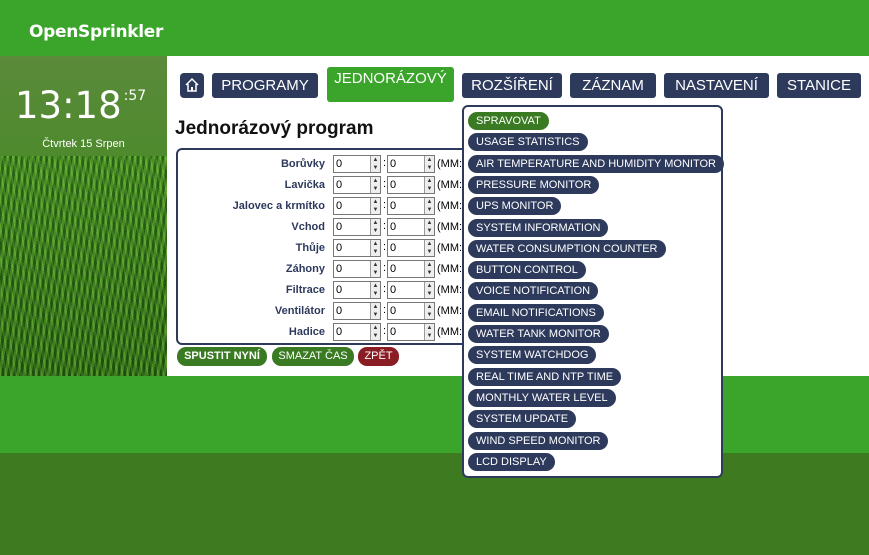 This screenshot has width=869, height=555. I want to click on run-now-button: SPUSTIT NYNÍ, so click(222, 356).